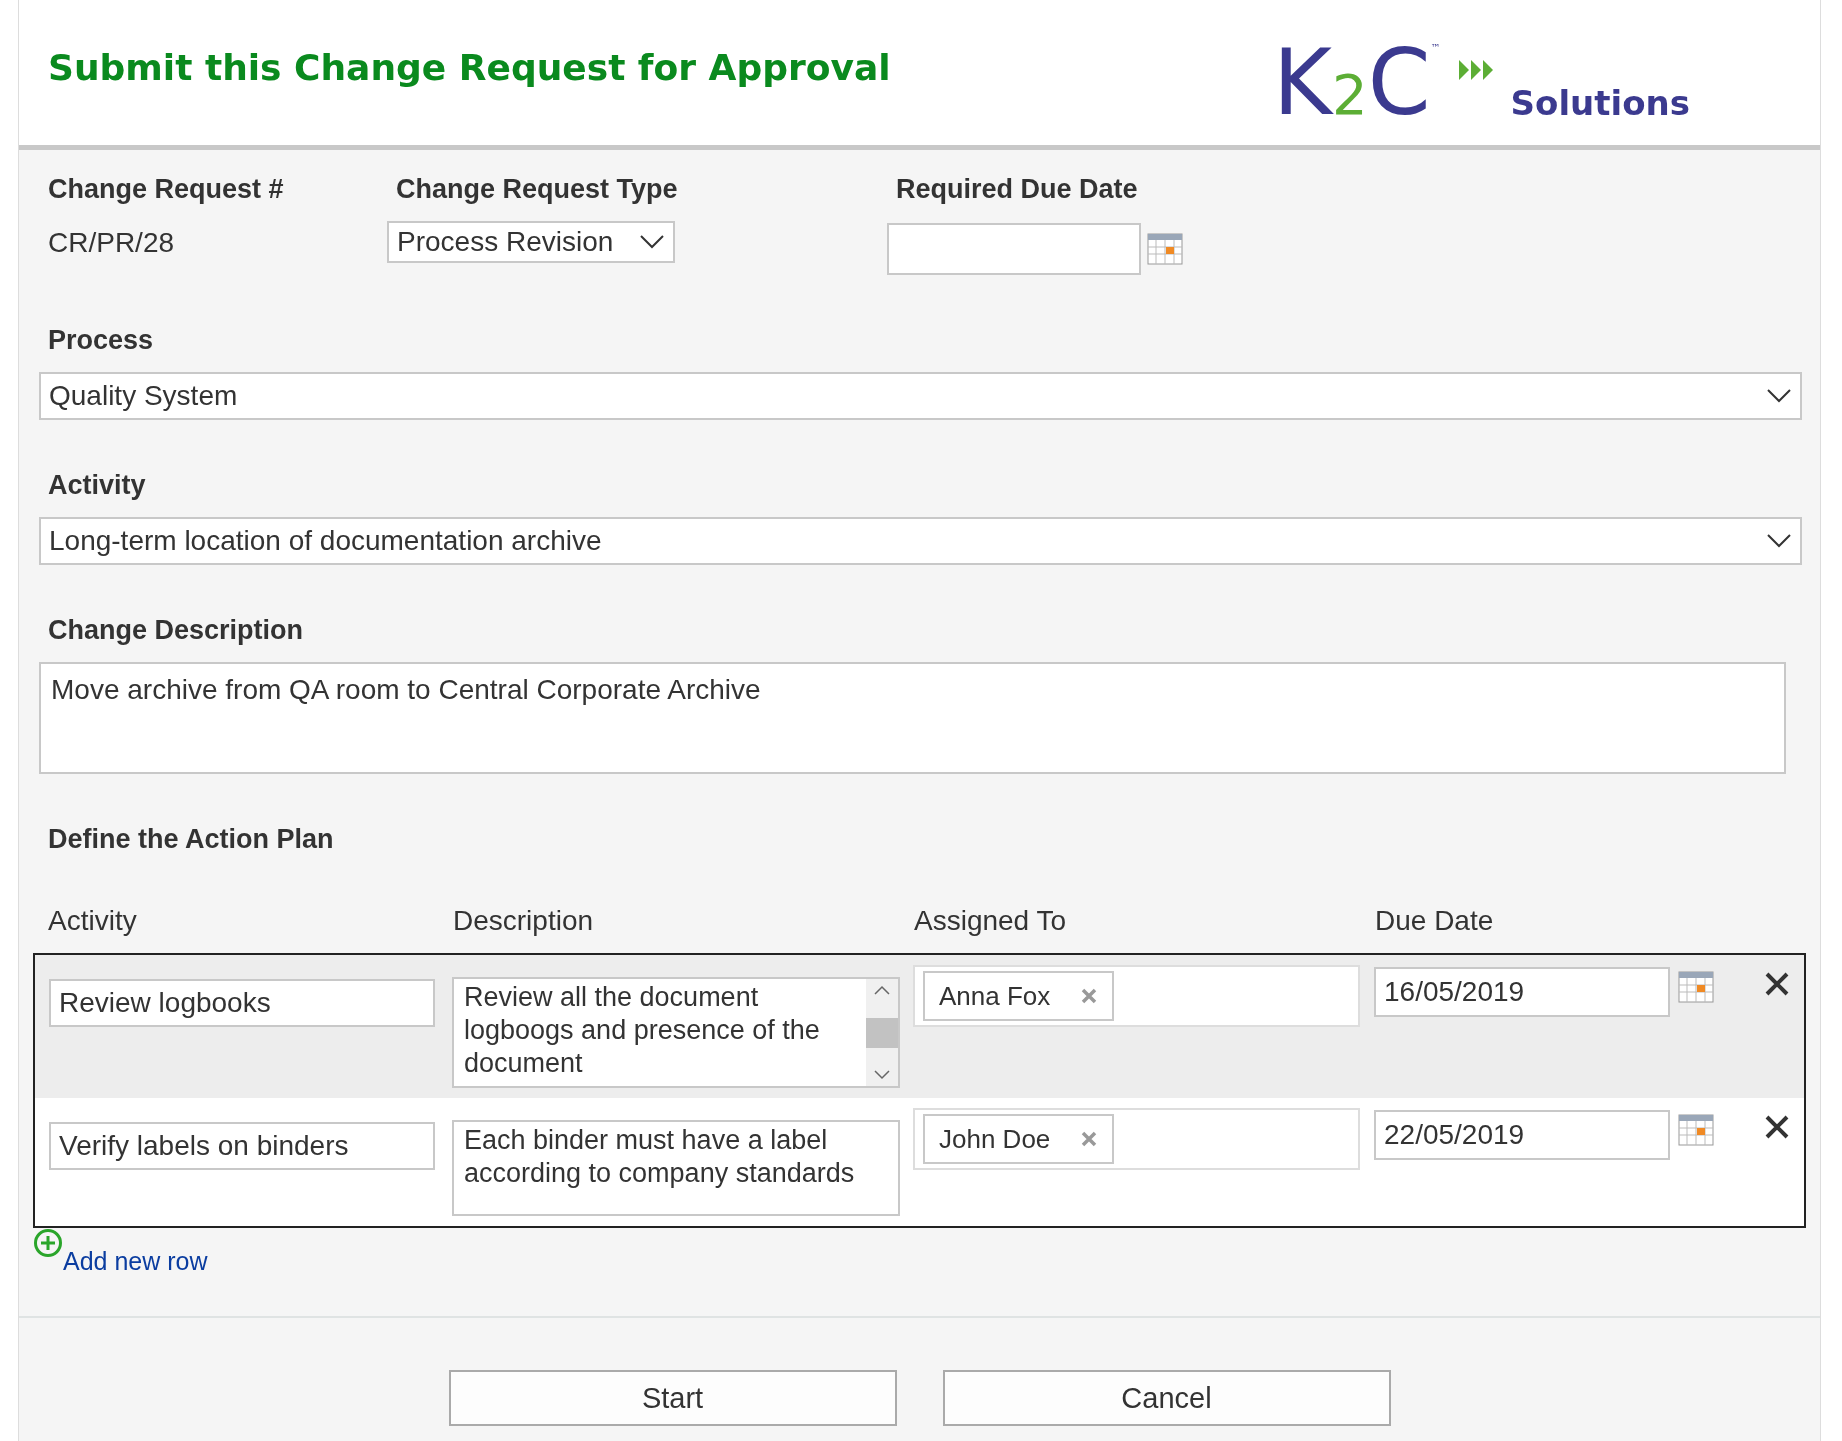 The width and height of the screenshot is (1842, 1441). Describe the element at coordinates (676, 1168) in the screenshot. I see `description-field: Each binder must have a label according to company standards` at that location.